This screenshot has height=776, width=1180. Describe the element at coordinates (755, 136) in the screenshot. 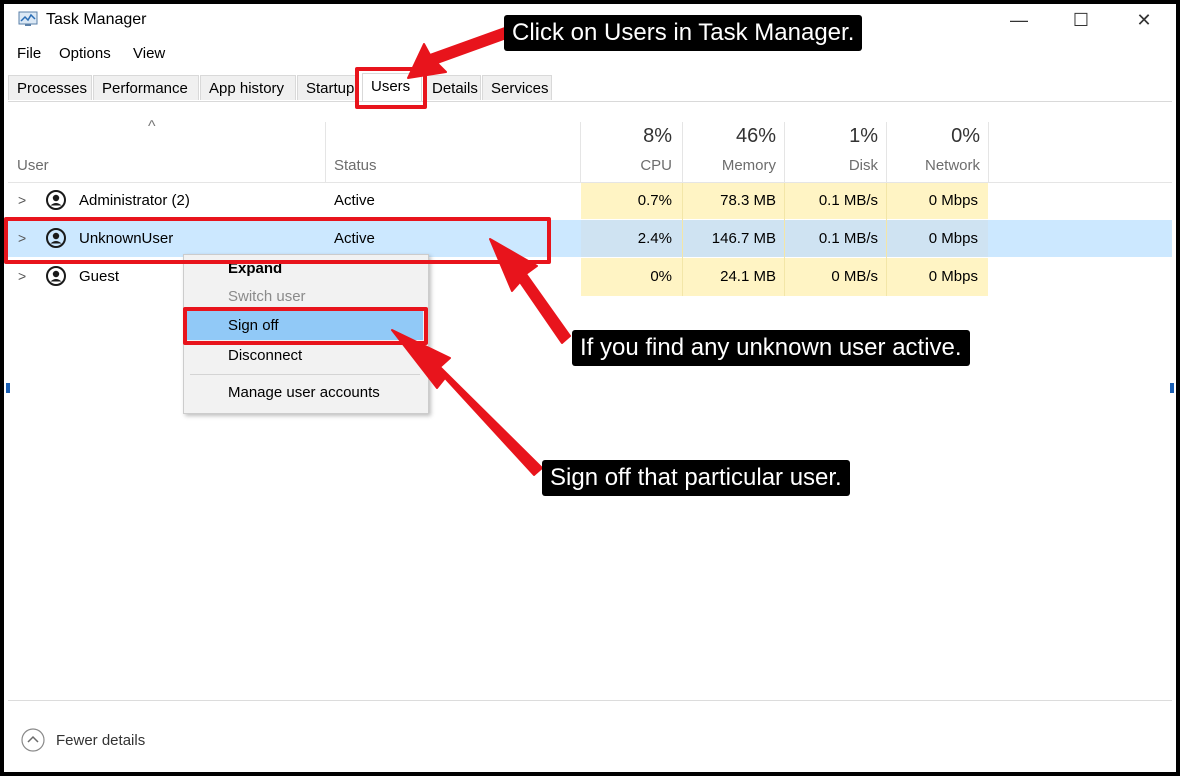

I see `memory-total: 46%` at that location.